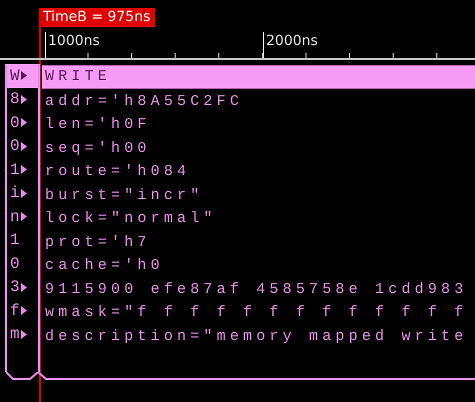 The width and height of the screenshot is (475, 402). Describe the element at coordinates (144, 102) in the screenshot. I see `field-value: addr='h8A55C2FC` at that location.